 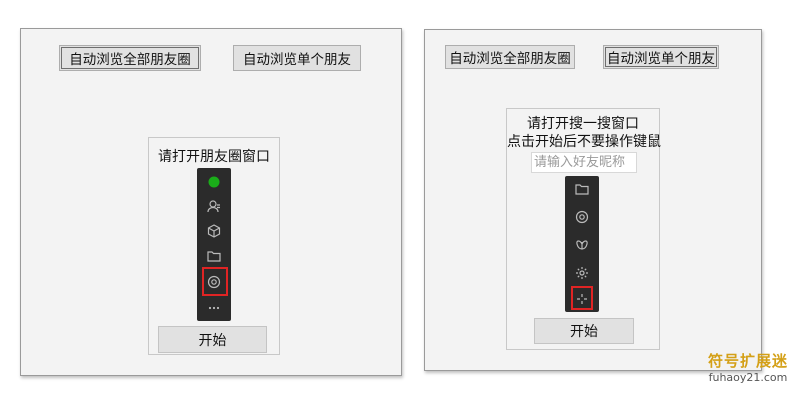 What do you see at coordinates (584, 162) in the screenshot?
I see `friend-nickname-input` at bounding box center [584, 162].